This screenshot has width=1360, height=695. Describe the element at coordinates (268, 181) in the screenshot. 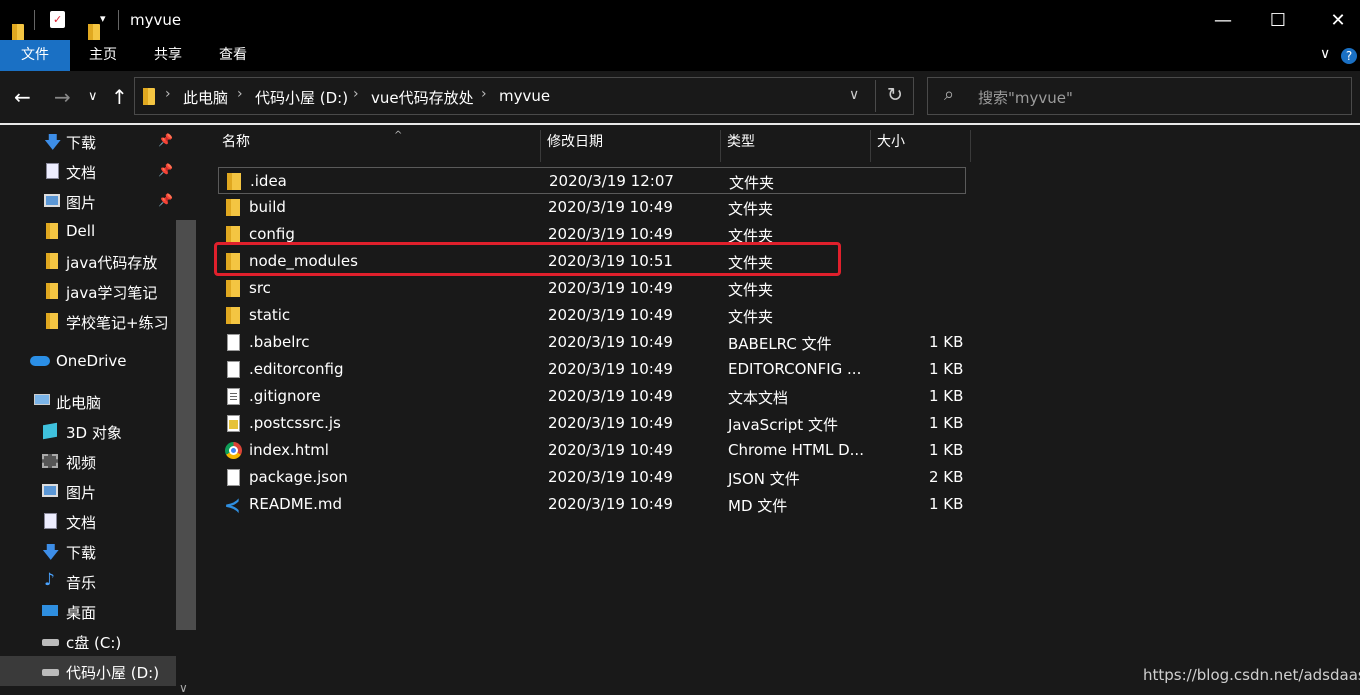

I see `file-name: .idea` at that location.